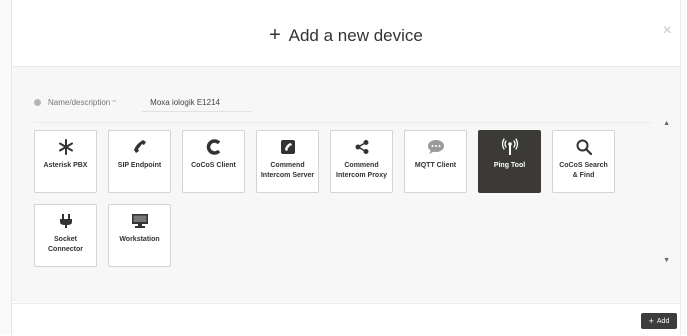 This screenshot has width=687, height=336. Describe the element at coordinates (139, 147) in the screenshot. I see `phone-icon` at that location.